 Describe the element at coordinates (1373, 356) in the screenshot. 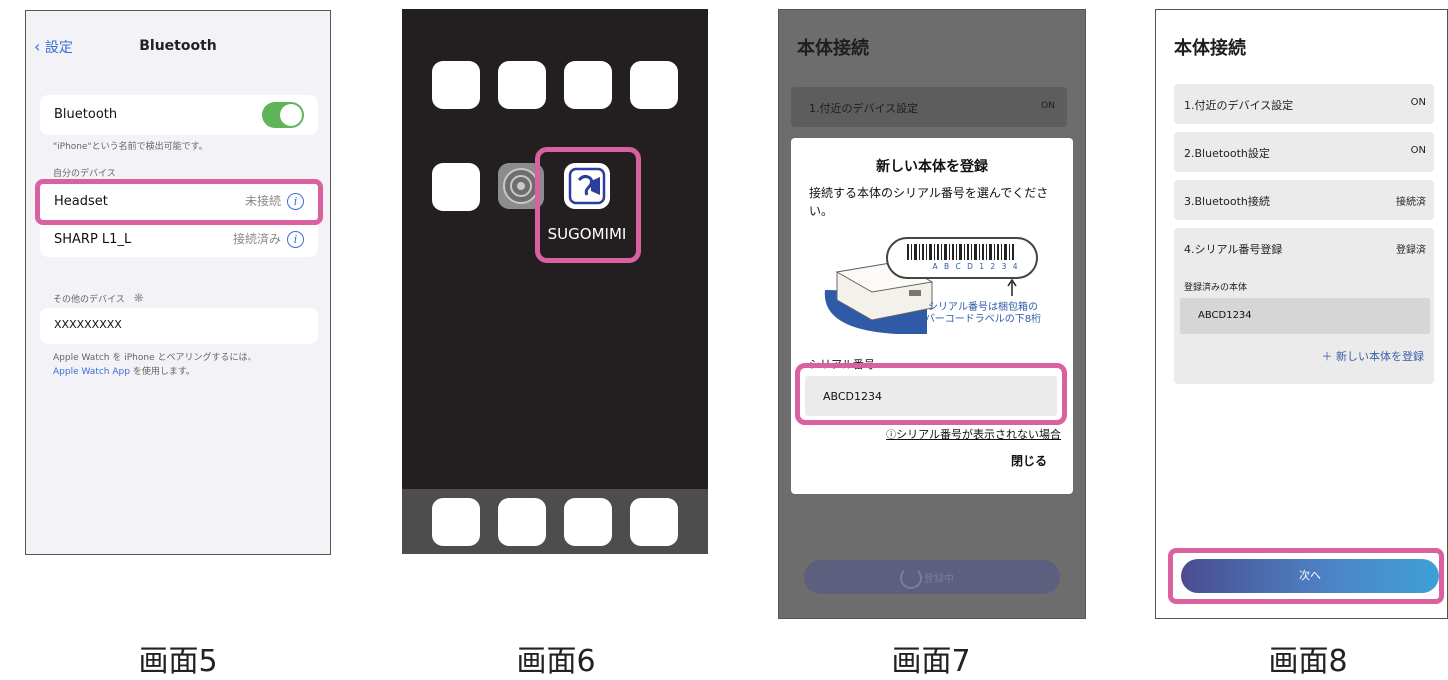

I see `add-new-device-link: ＋ 新しい本体を登録` at that location.